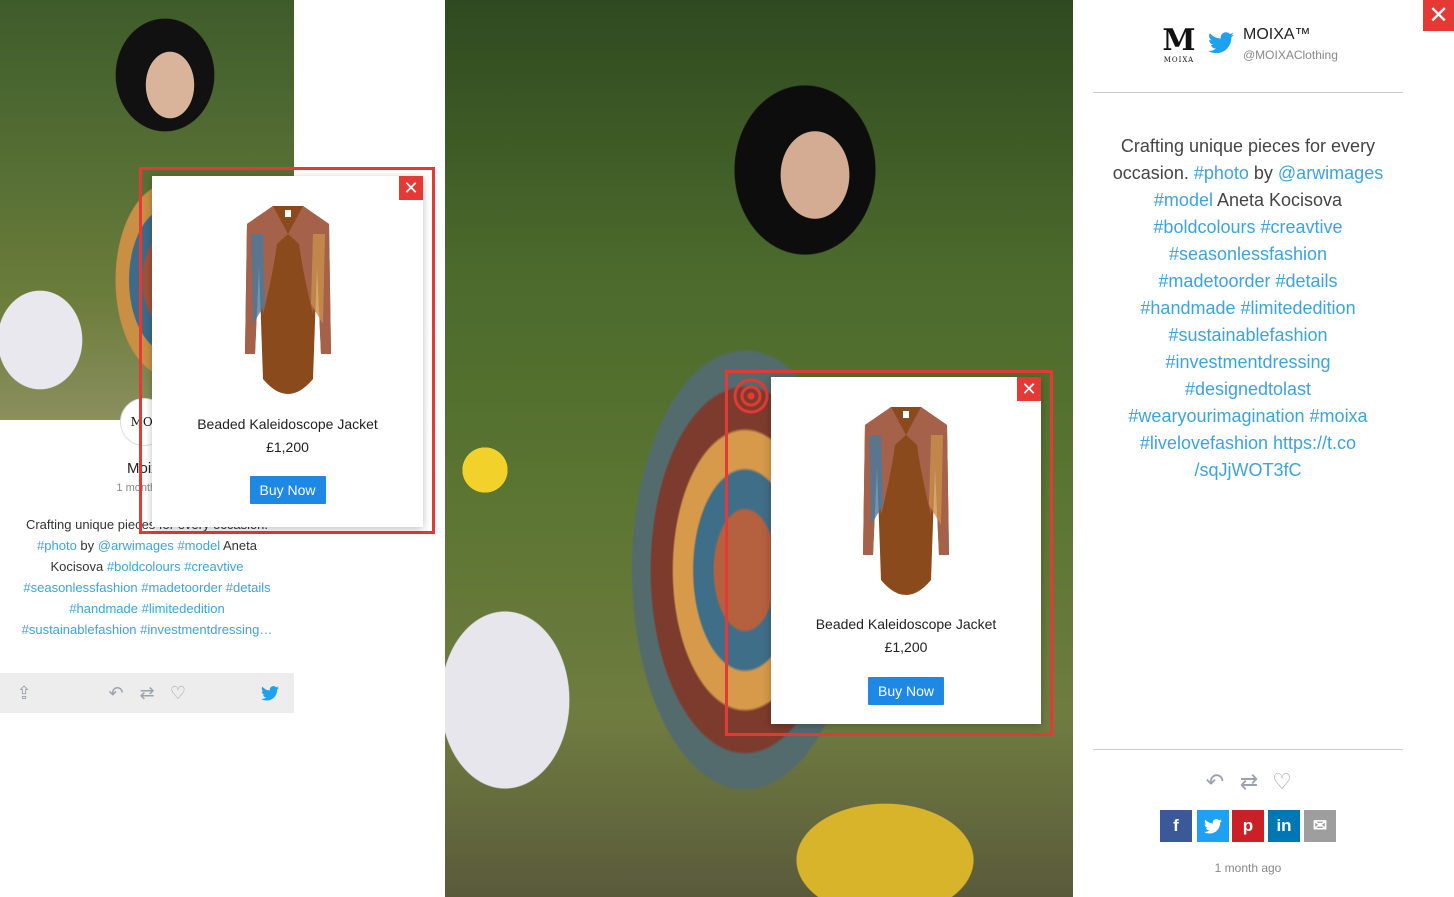  I want to click on brand-logo: M MOIXA, so click(1179, 46).